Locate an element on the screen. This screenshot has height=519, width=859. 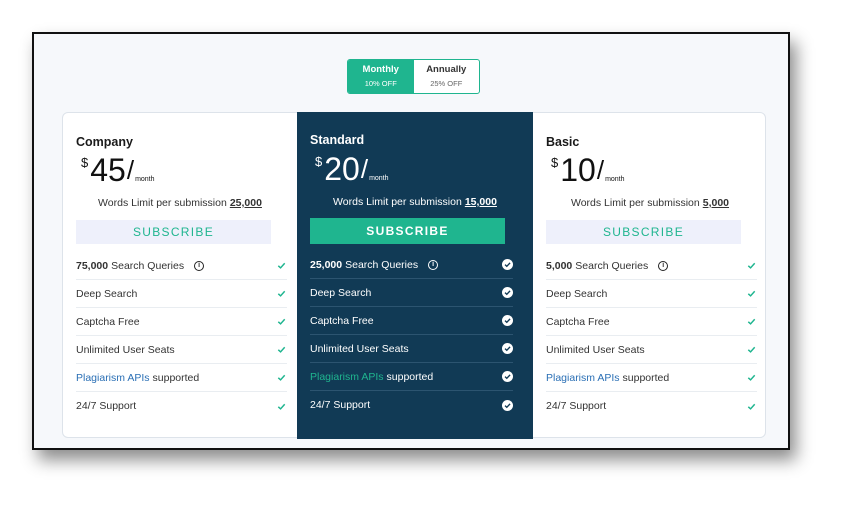
billing-toggle: Monthly 10% OFF Annually 25% OFF is located at coordinates (413, 76).